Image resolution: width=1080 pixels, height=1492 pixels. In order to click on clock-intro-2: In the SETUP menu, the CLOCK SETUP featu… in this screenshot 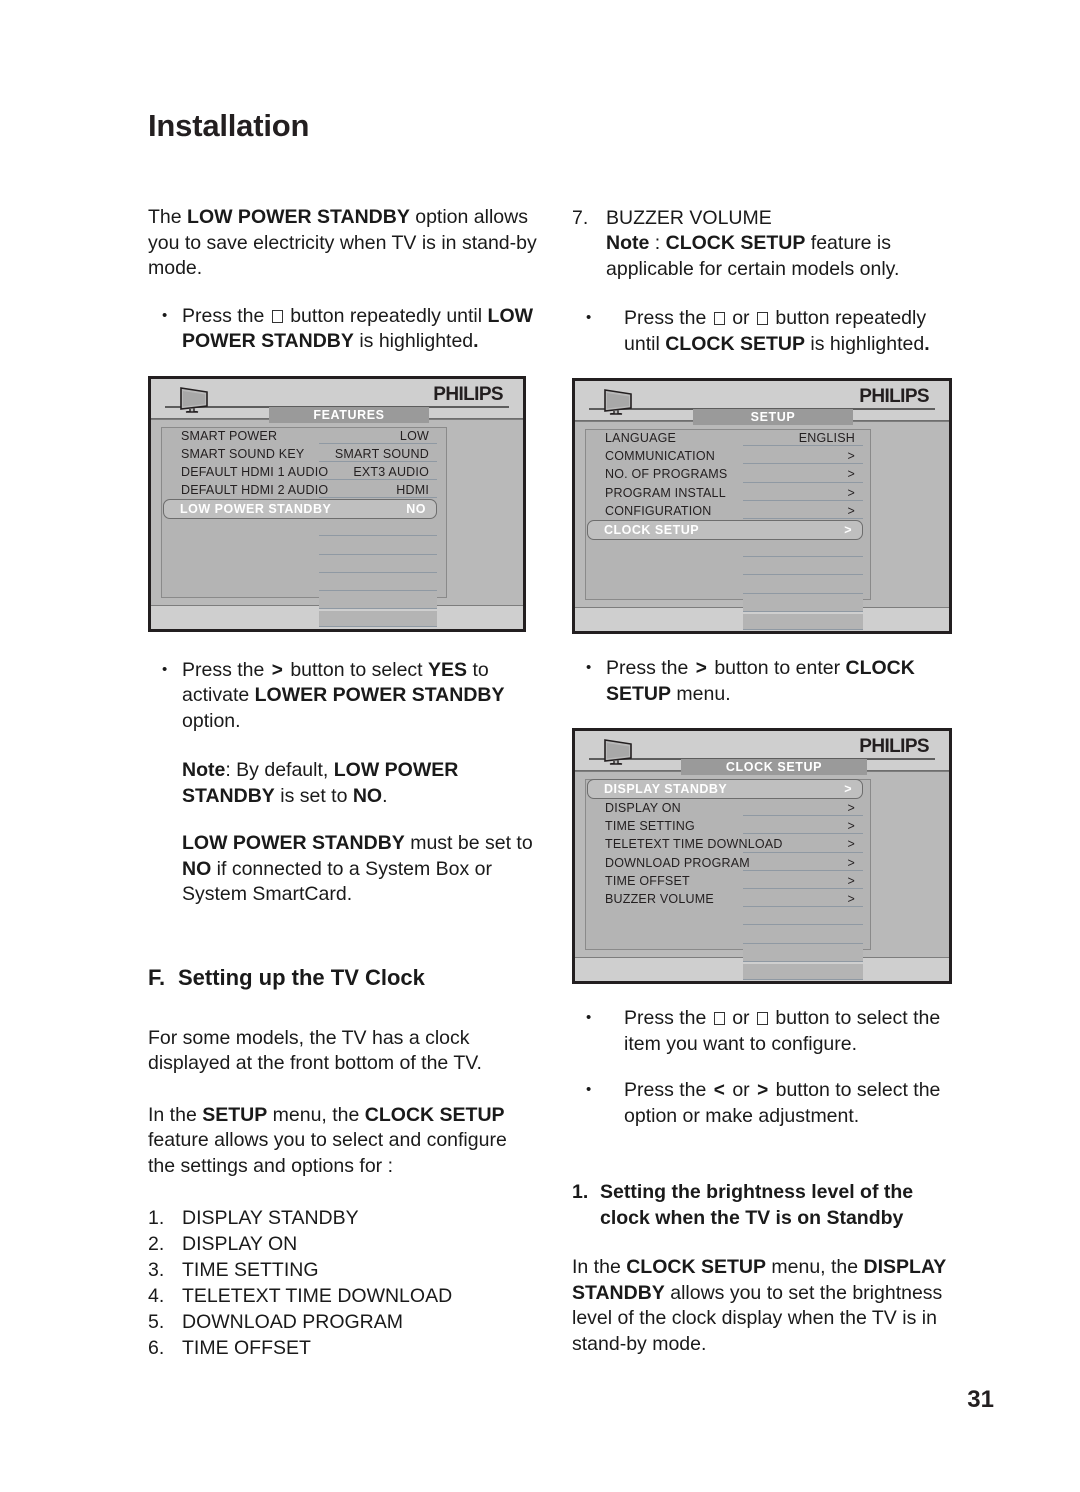, I will do `click(343, 1141)`.